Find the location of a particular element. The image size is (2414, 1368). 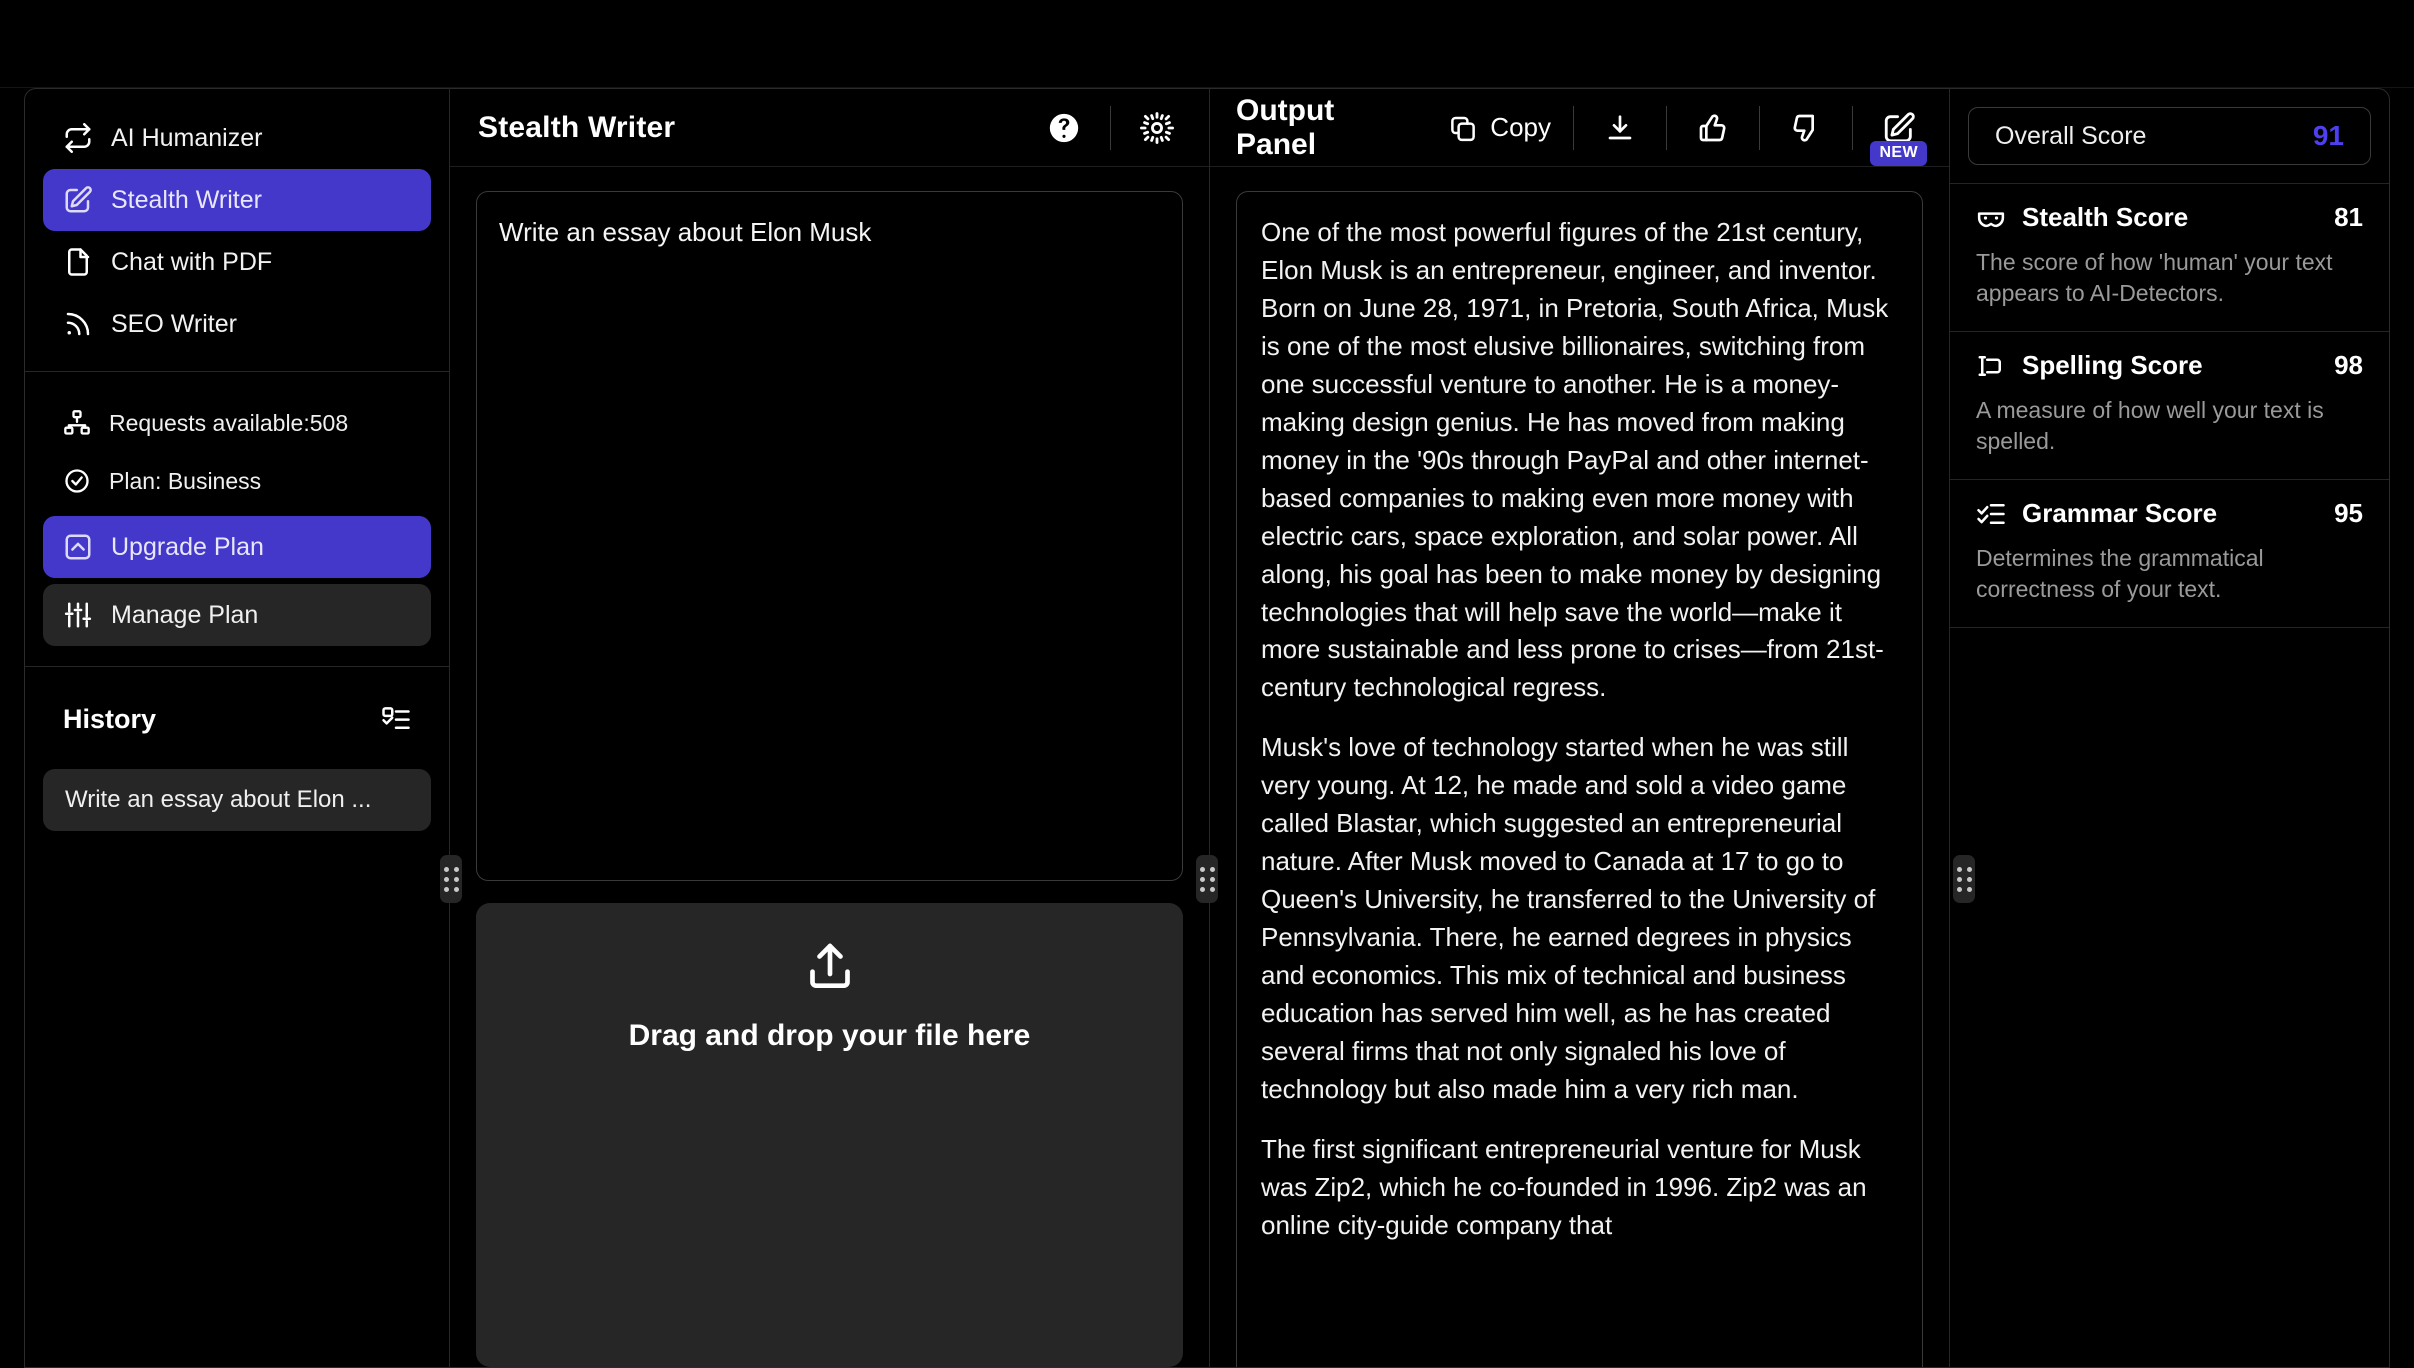

score-value: 95 is located at coordinates (2348, 513).